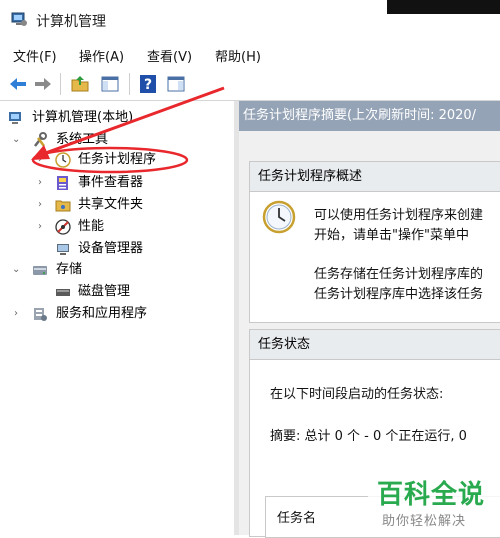 This screenshot has height=538, width=500. Describe the element at coordinates (110, 160) in the screenshot. I see `annotation-highlight-ellipse` at that location.